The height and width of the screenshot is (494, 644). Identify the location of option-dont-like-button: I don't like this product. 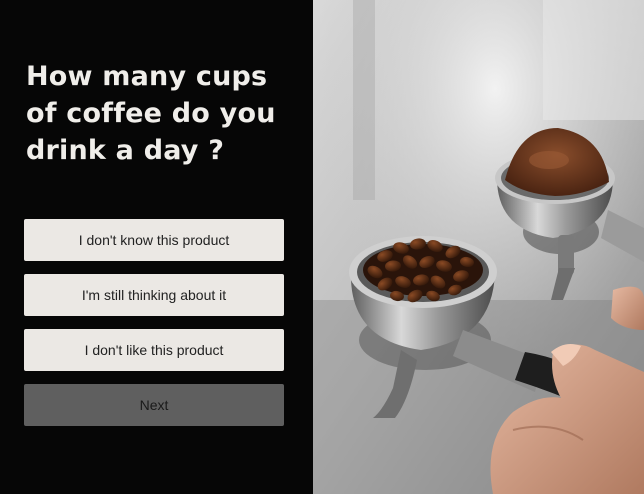
(154, 350).